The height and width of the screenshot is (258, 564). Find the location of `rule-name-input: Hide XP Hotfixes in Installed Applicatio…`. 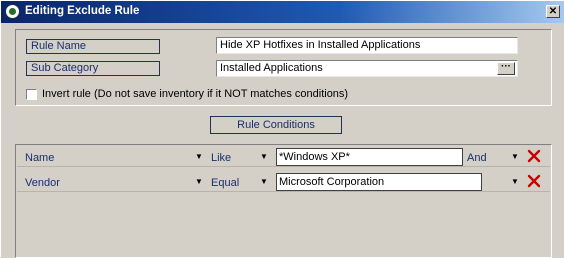

rule-name-input: Hide XP Hotfixes in Installed Applicatio… is located at coordinates (367, 45).